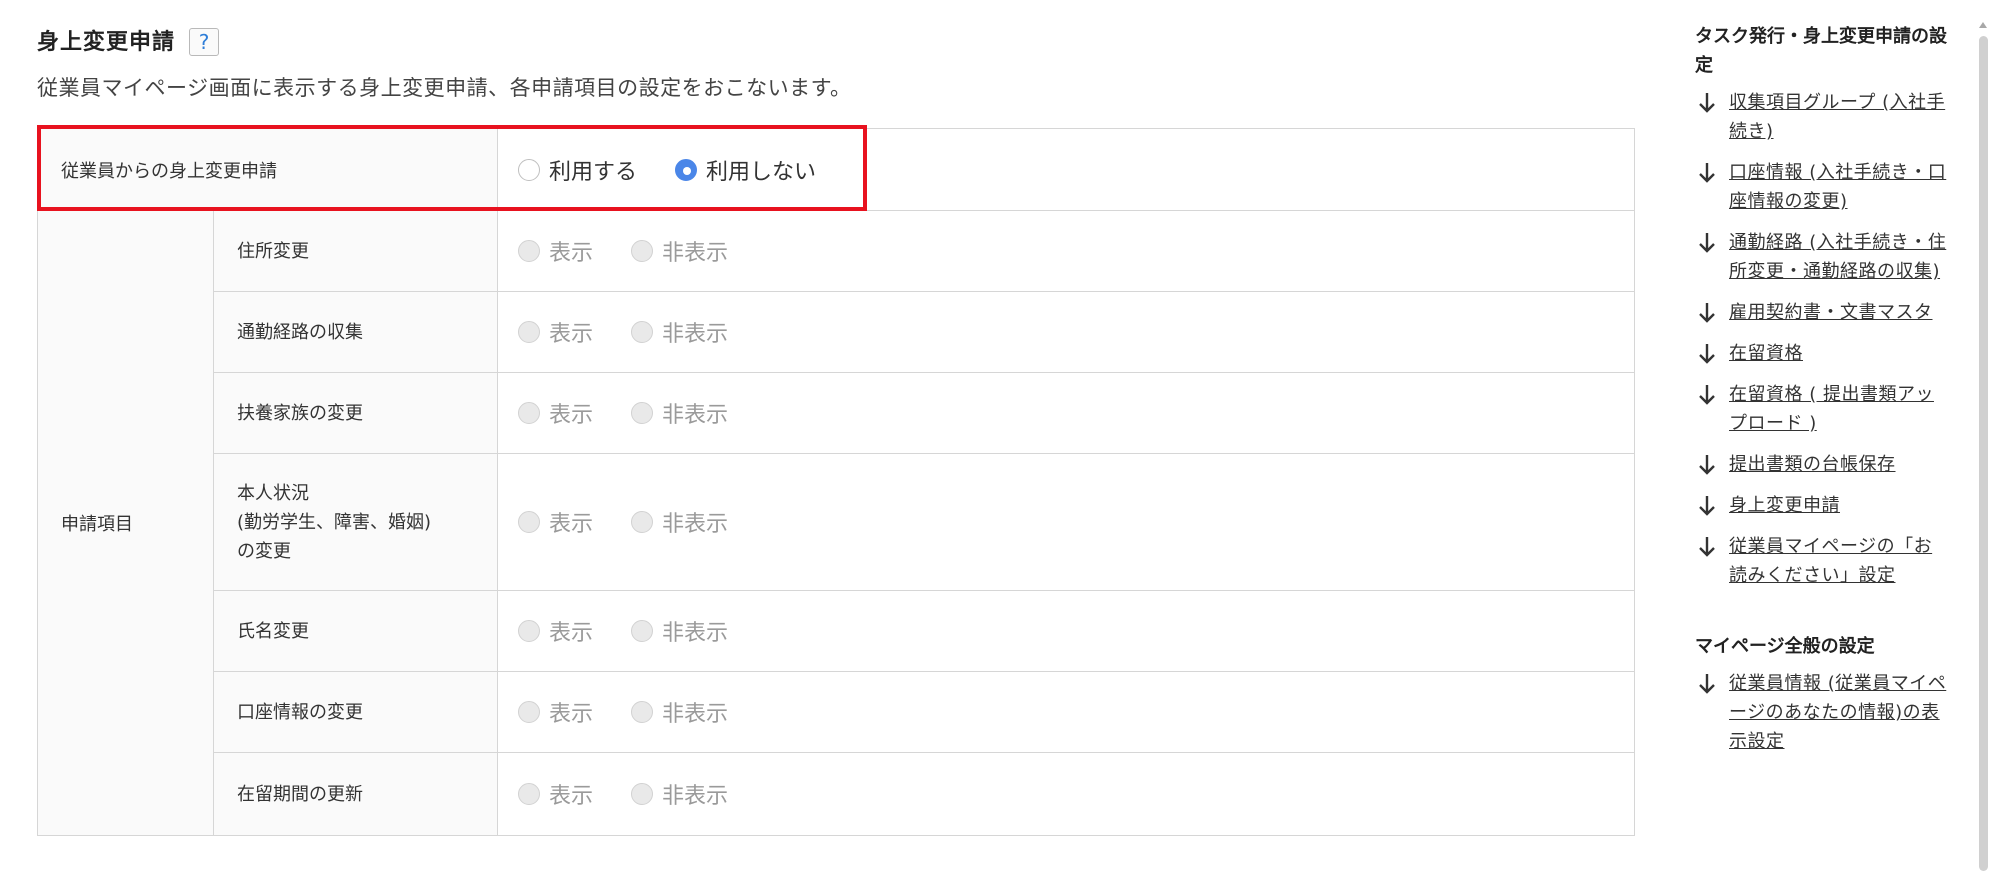  I want to click on application-items-label: 申請項目, so click(125, 523).